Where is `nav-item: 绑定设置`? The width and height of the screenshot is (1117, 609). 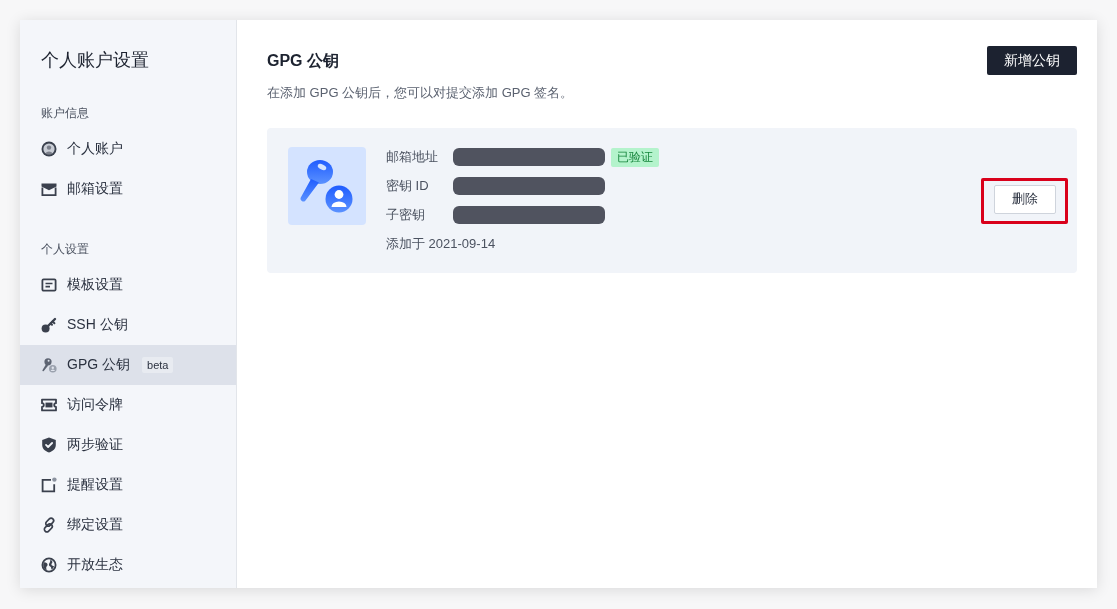 nav-item: 绑定设置 is located at coordinates (128, 525).